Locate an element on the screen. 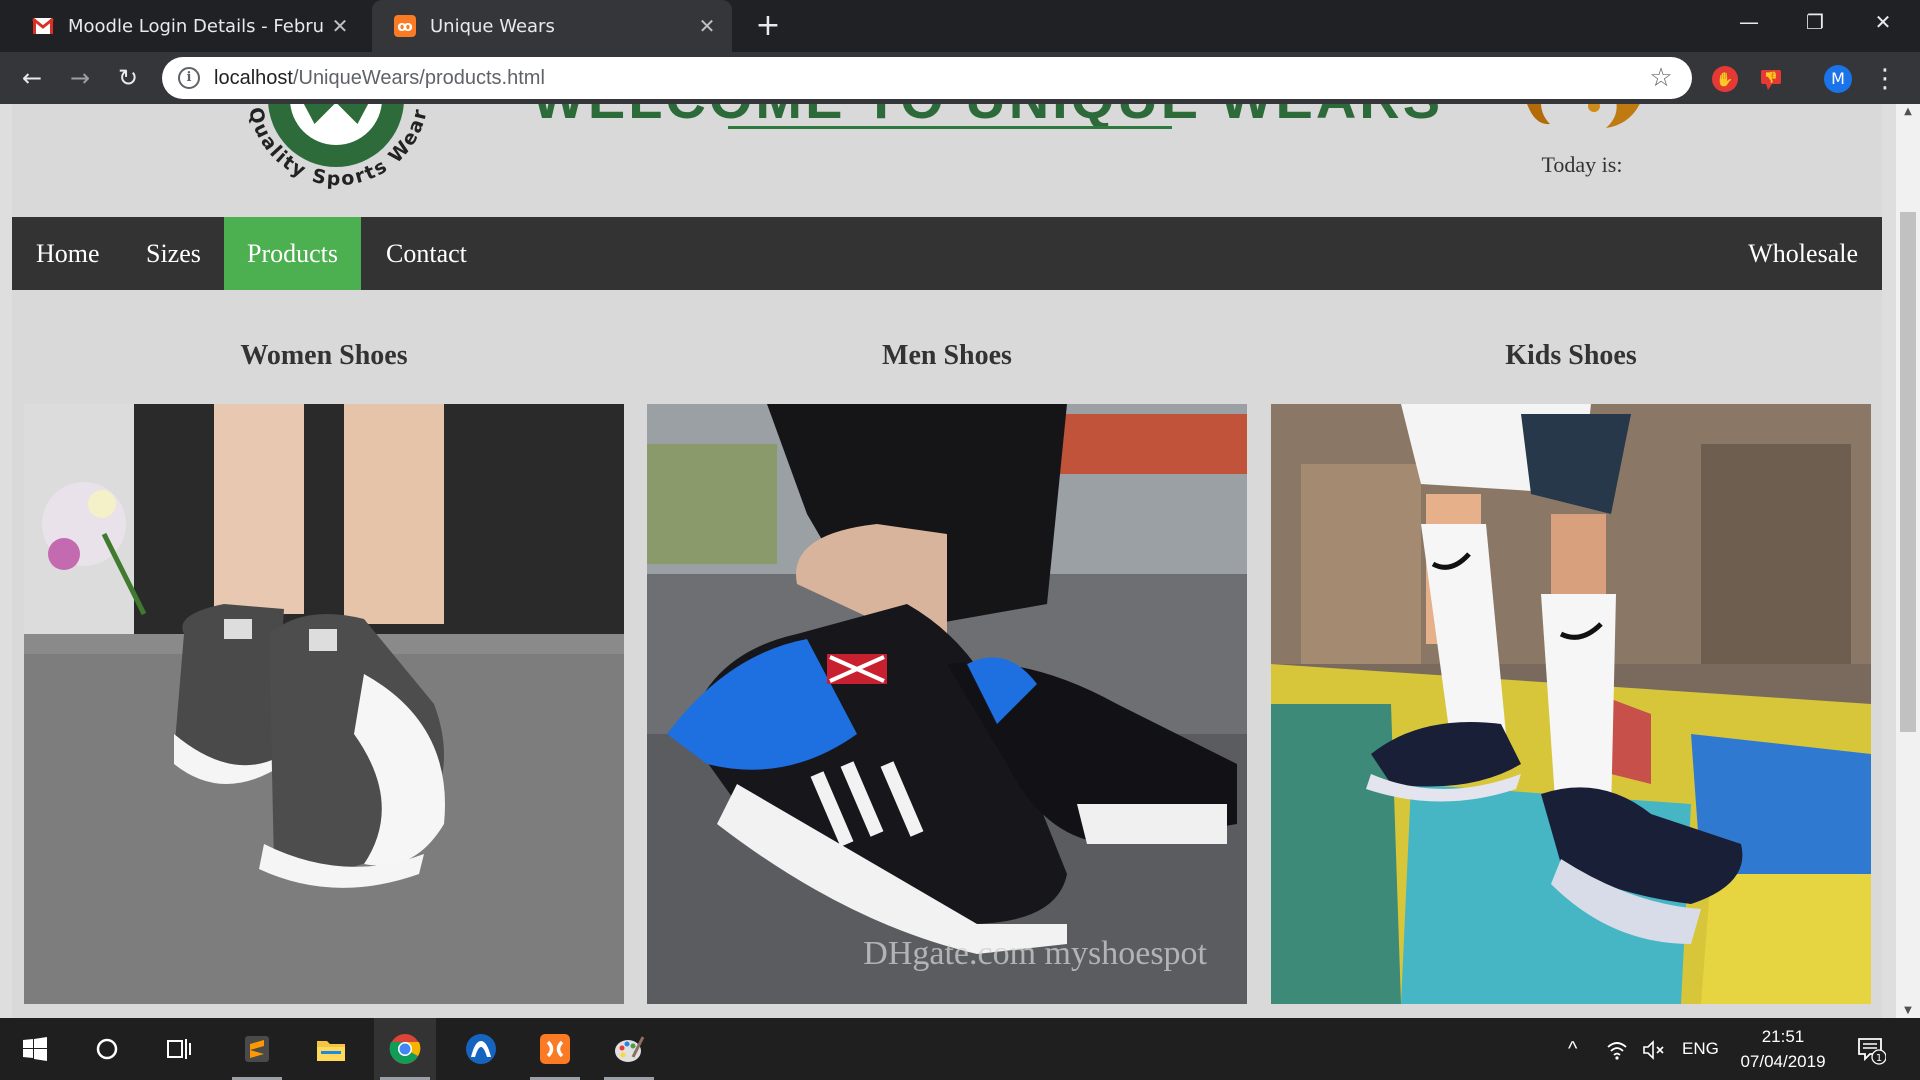  profile-avatar: M is located at coordinates (1838, 79).